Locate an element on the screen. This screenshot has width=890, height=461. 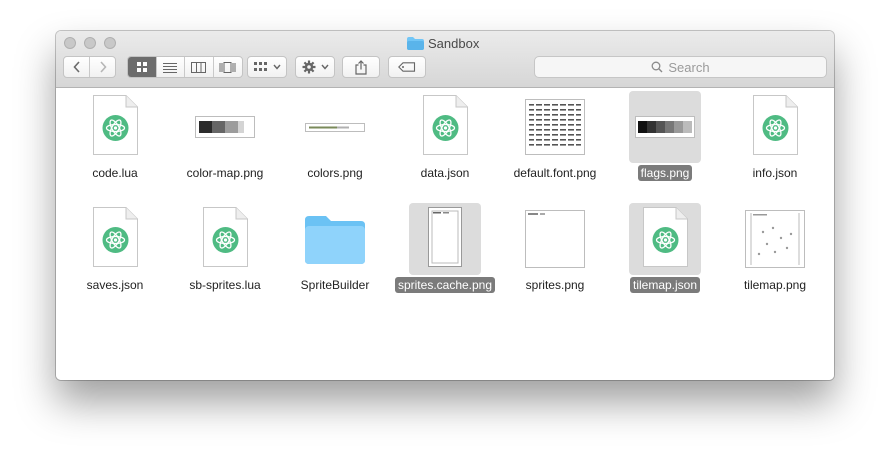
file-item-saves-json: saves.json is located at coordinates (115, 248).